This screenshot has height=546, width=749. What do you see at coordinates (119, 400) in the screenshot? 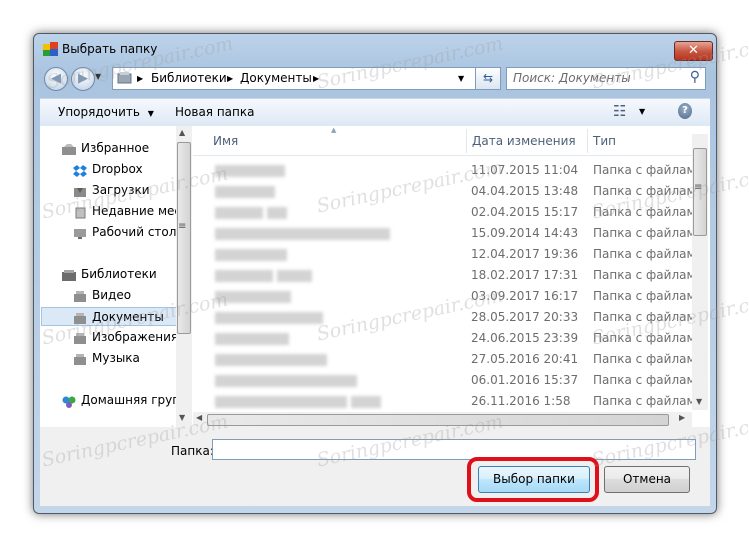
I see `sidebar-item-homegroup: Домашняя групп` at bounding box center [119, 400].